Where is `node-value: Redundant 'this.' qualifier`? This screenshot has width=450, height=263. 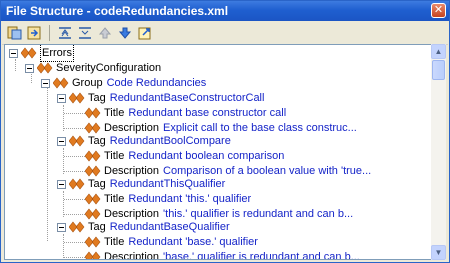
node-value: Redundant 'this.' qualifier is located at coordinates (190, 199).